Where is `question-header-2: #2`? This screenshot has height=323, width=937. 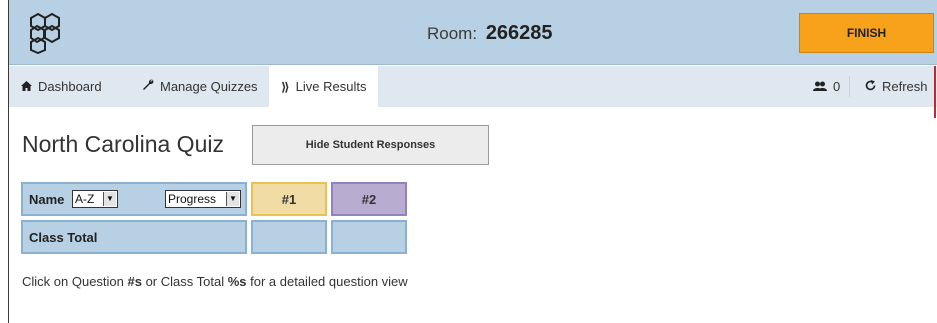 question-header-2: #2 is located at coordinates (369, 199).